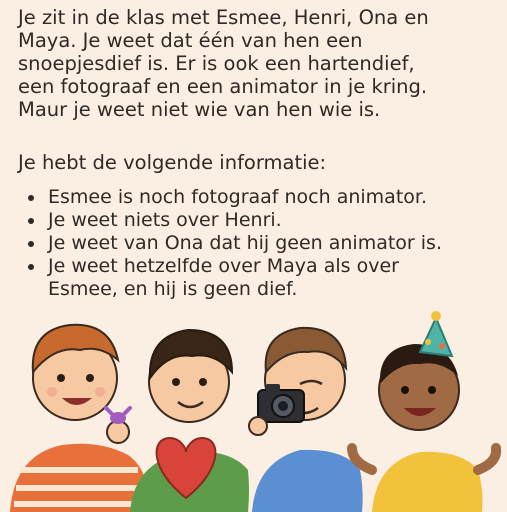 The height and width of the screenshot is (512, 507). Describe the element at coordinates (173, 289) in the screenshot. I see `fact-text: Esmee, en hij is geen dief.` at that location.